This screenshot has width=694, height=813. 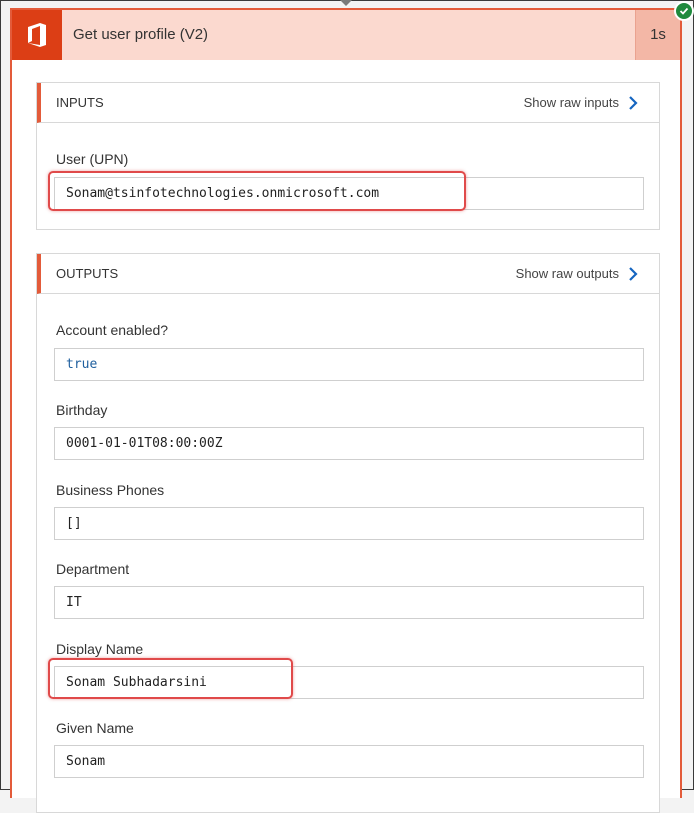 I want to click on inputs-section-title: INPUTS, so click(x=80, y=102).